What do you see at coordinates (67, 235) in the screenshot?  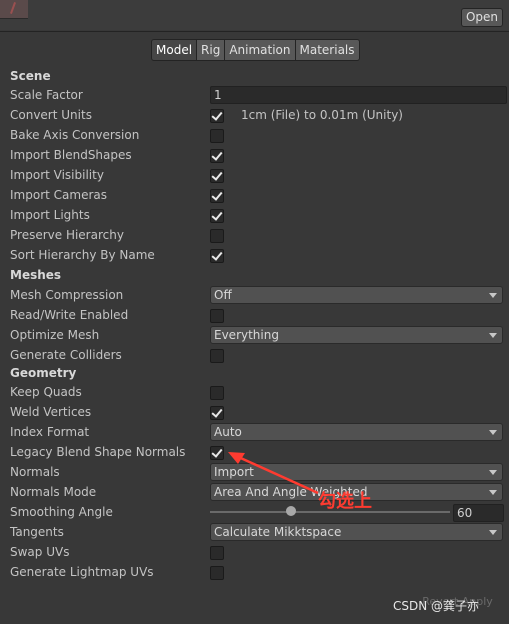 I see `preserve-hierarchy-label: Preserve Hierarchy` at bounding box center [67, 235].